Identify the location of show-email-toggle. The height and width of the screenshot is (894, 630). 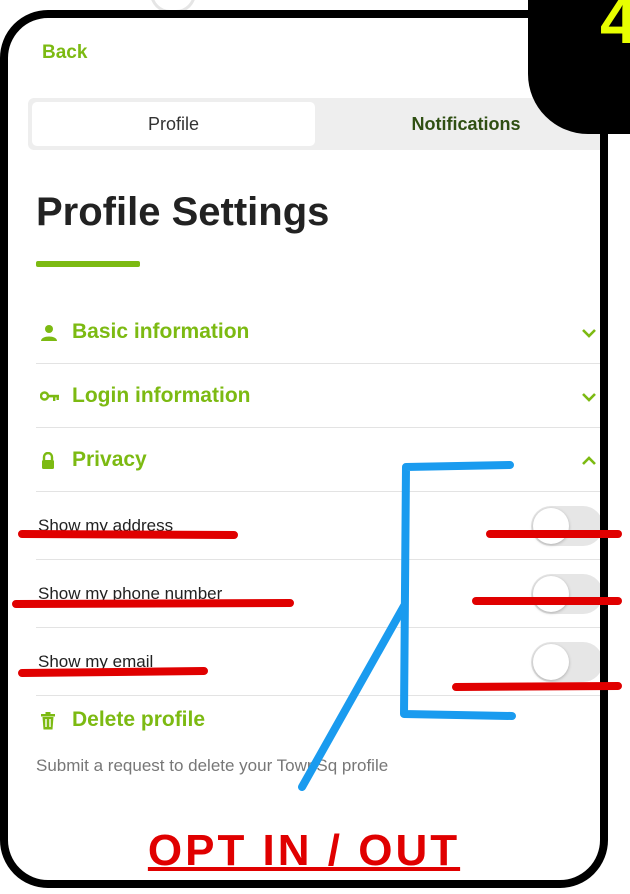
(565, 662).